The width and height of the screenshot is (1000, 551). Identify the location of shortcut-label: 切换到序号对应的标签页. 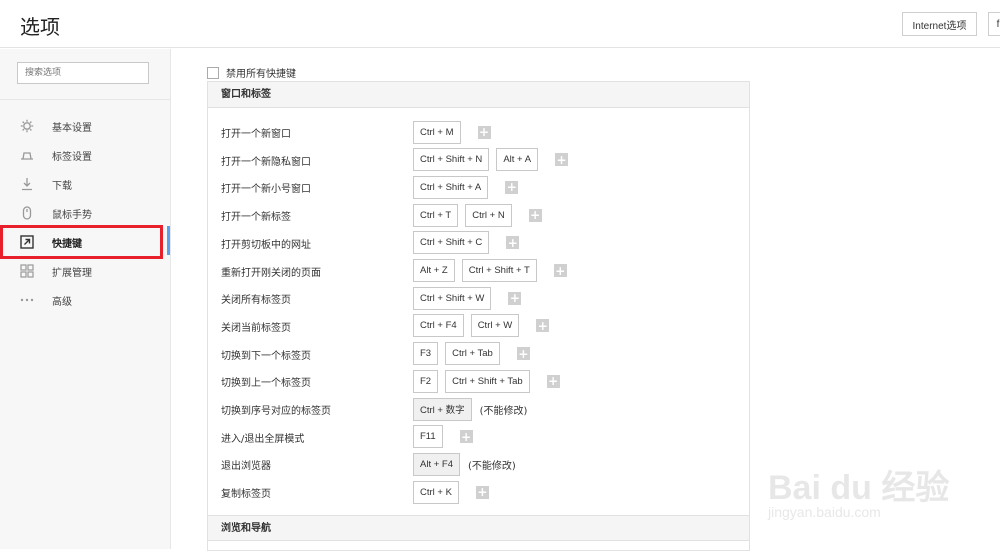
(276, 411).